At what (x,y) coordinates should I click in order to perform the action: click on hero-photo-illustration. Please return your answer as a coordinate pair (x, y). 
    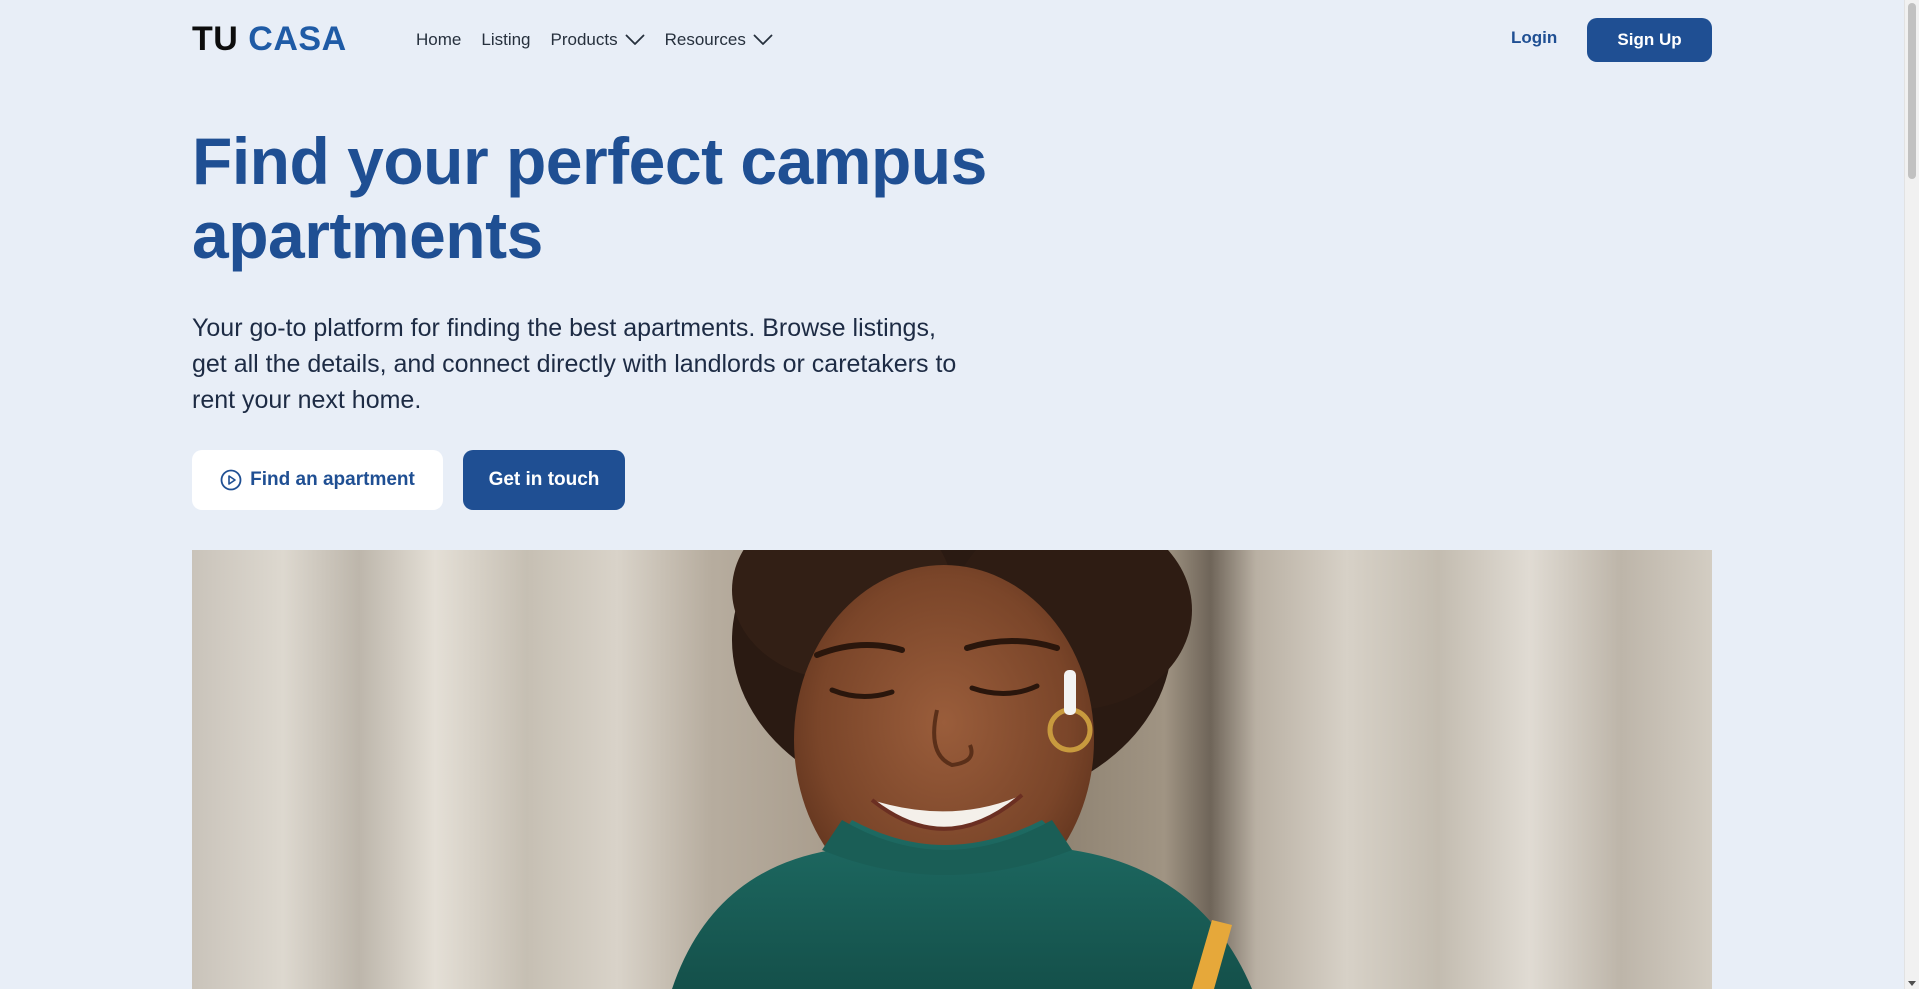
    Looking at the image, I should click on (962, 769).